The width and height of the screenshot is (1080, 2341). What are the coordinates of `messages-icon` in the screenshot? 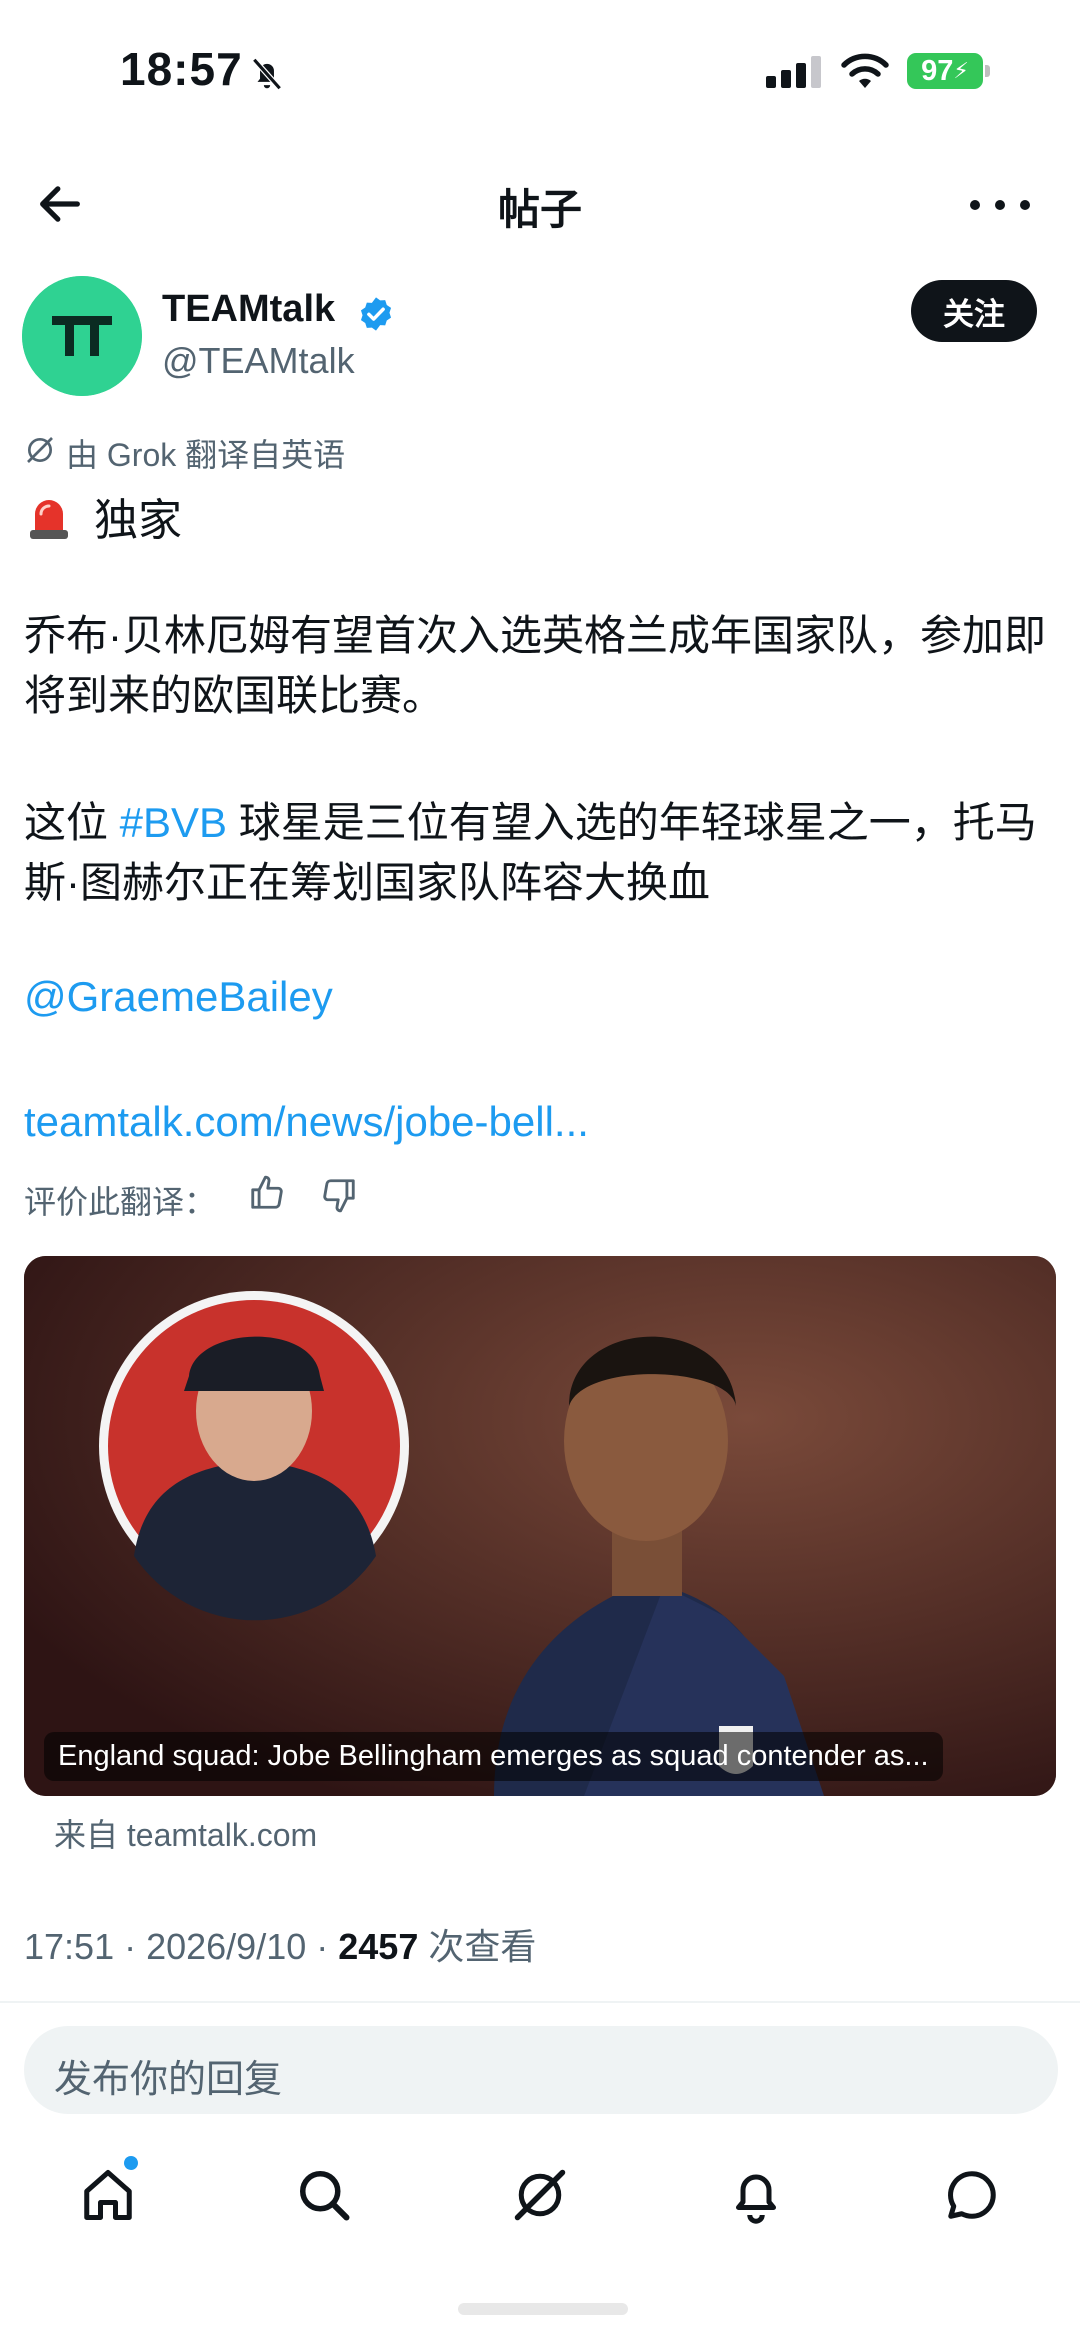 It's located at (972, 2195).